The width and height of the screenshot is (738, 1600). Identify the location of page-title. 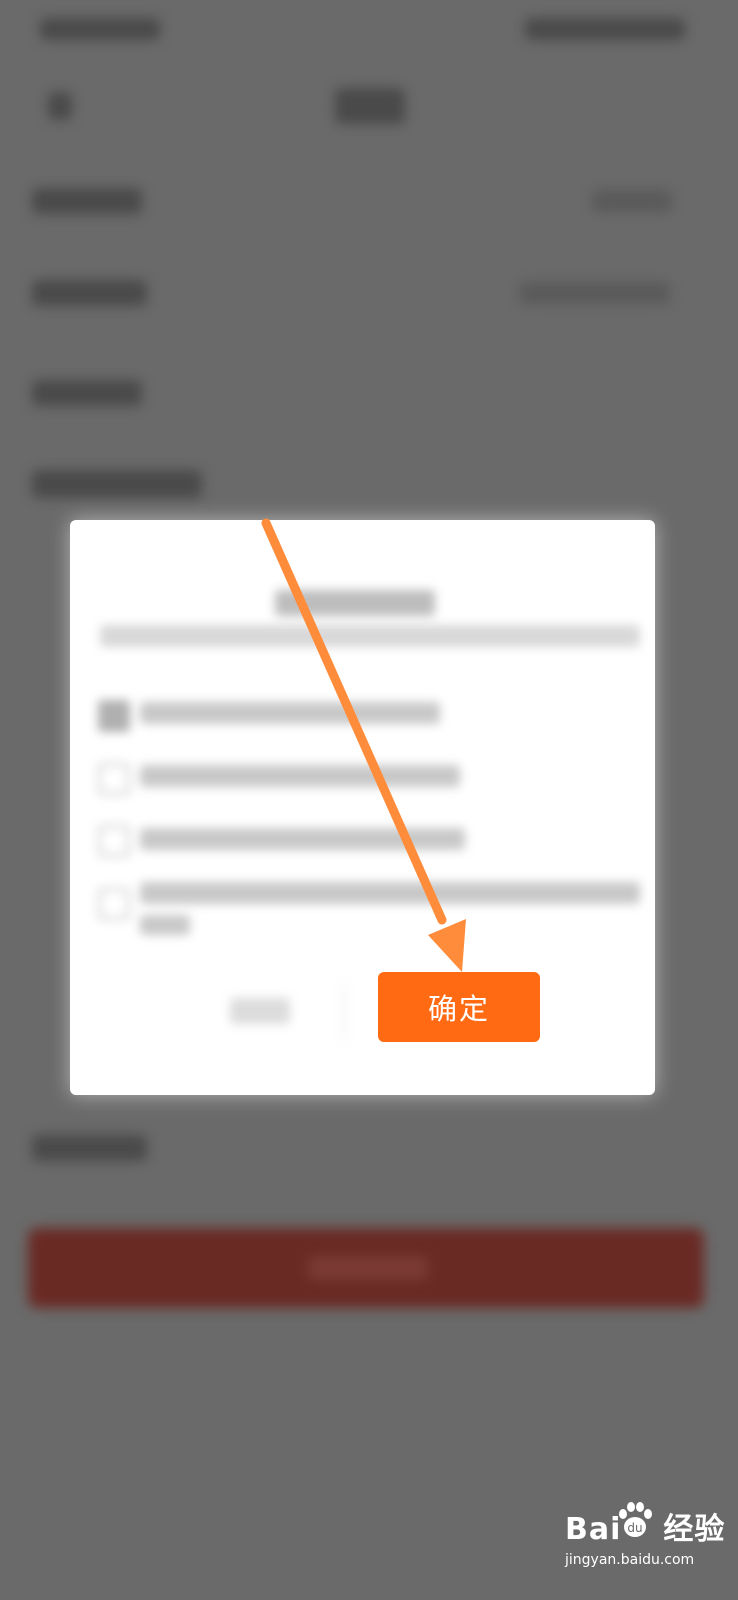
(370, 106).